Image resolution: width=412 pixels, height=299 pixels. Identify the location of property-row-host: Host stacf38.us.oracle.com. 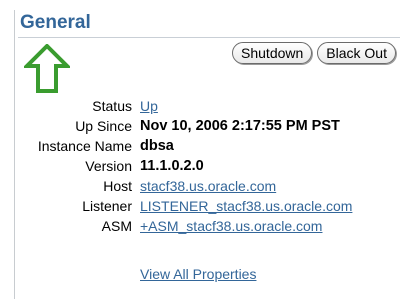
(206, 186).